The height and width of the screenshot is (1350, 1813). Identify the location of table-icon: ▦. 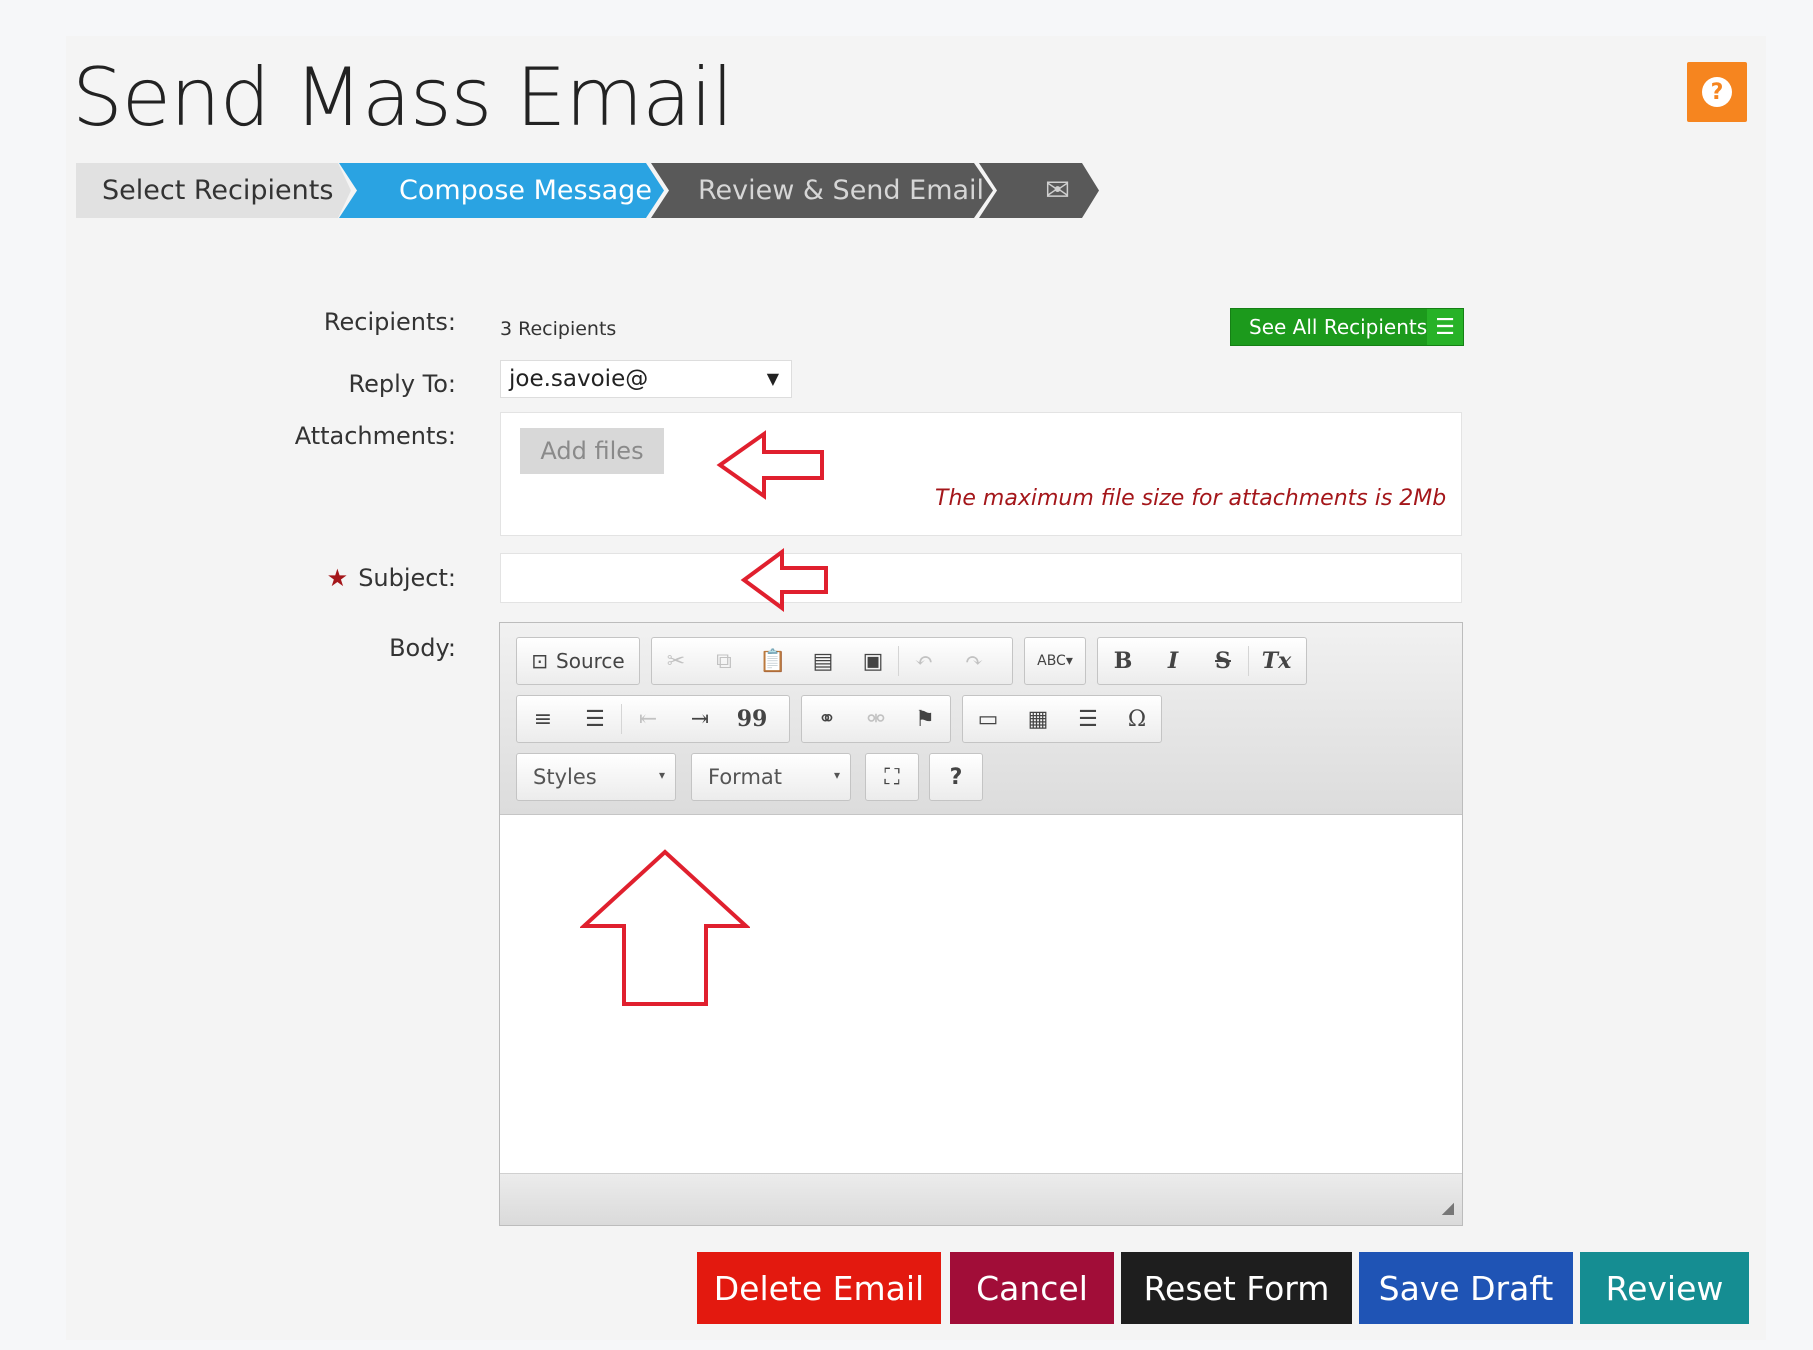
(1038, 719).